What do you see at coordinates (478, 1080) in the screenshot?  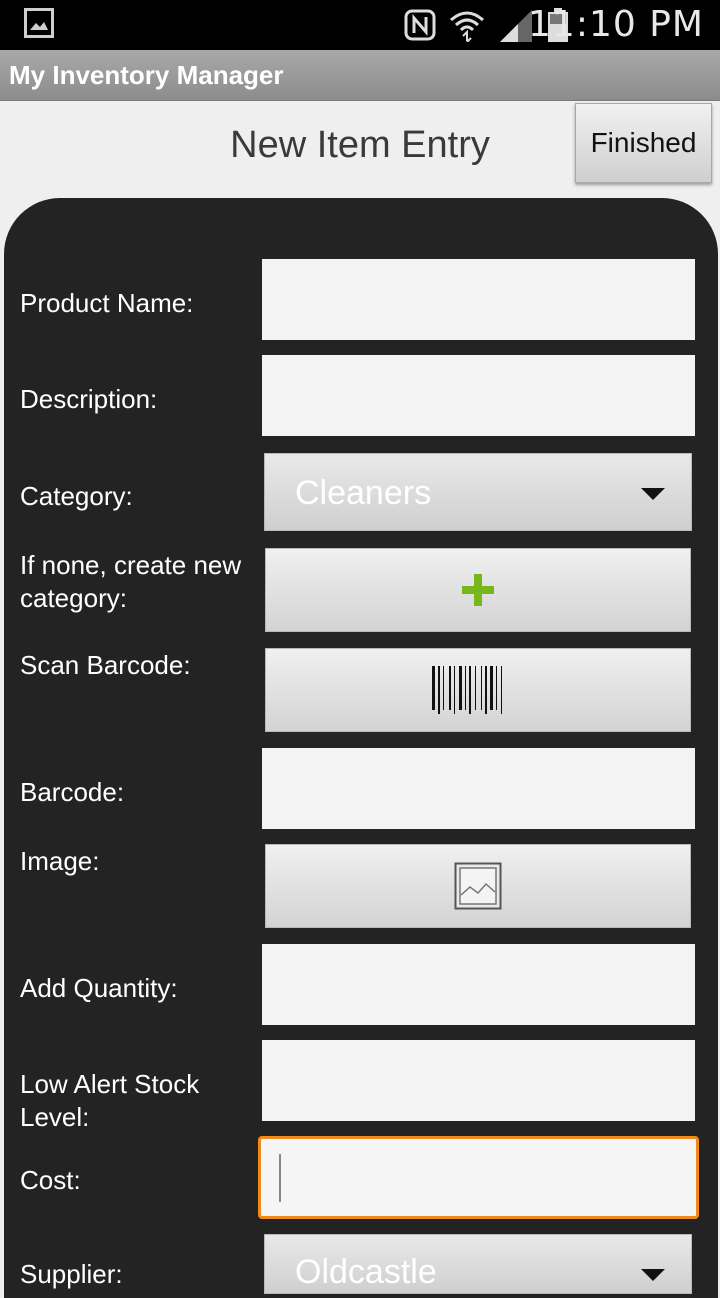 I see `low-alert-field` at bounding box center [478, 1080].